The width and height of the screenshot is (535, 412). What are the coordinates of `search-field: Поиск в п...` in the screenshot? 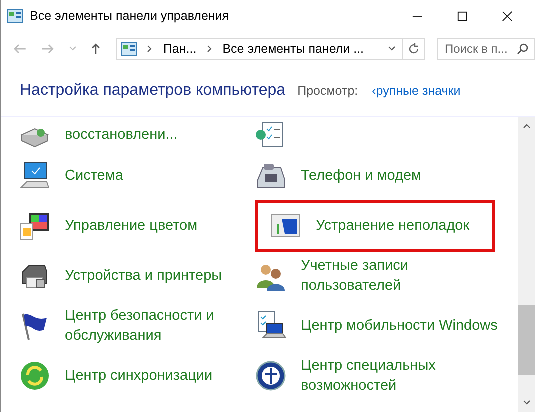 It's located at (486, 49).